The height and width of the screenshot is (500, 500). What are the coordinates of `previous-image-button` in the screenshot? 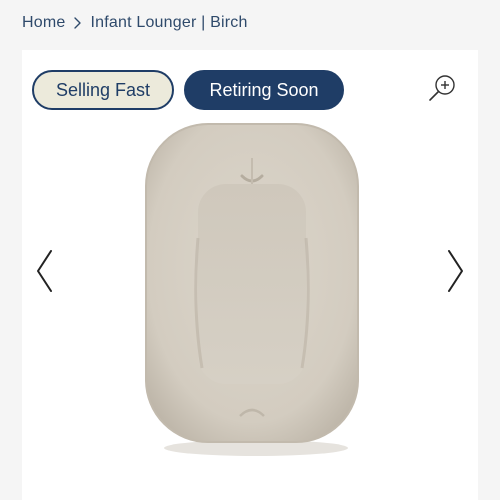 It's located at (44, 273).